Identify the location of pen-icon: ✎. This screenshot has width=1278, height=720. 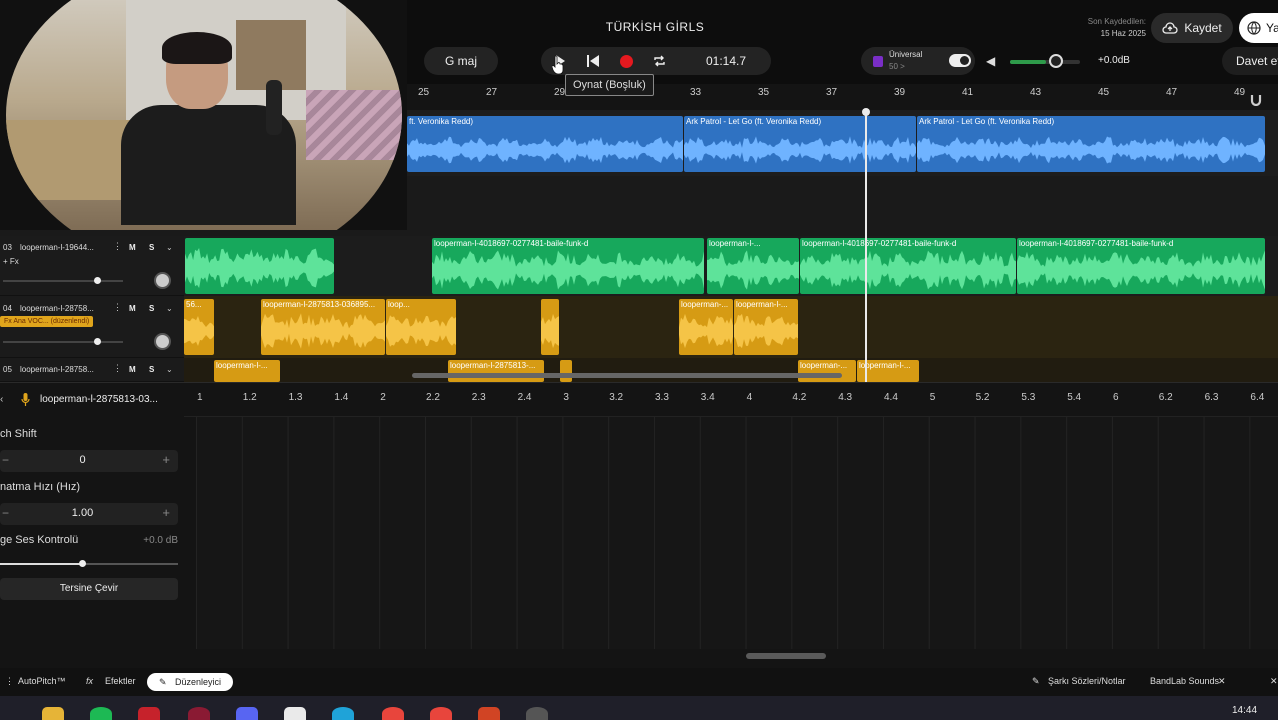
(1036, 681).